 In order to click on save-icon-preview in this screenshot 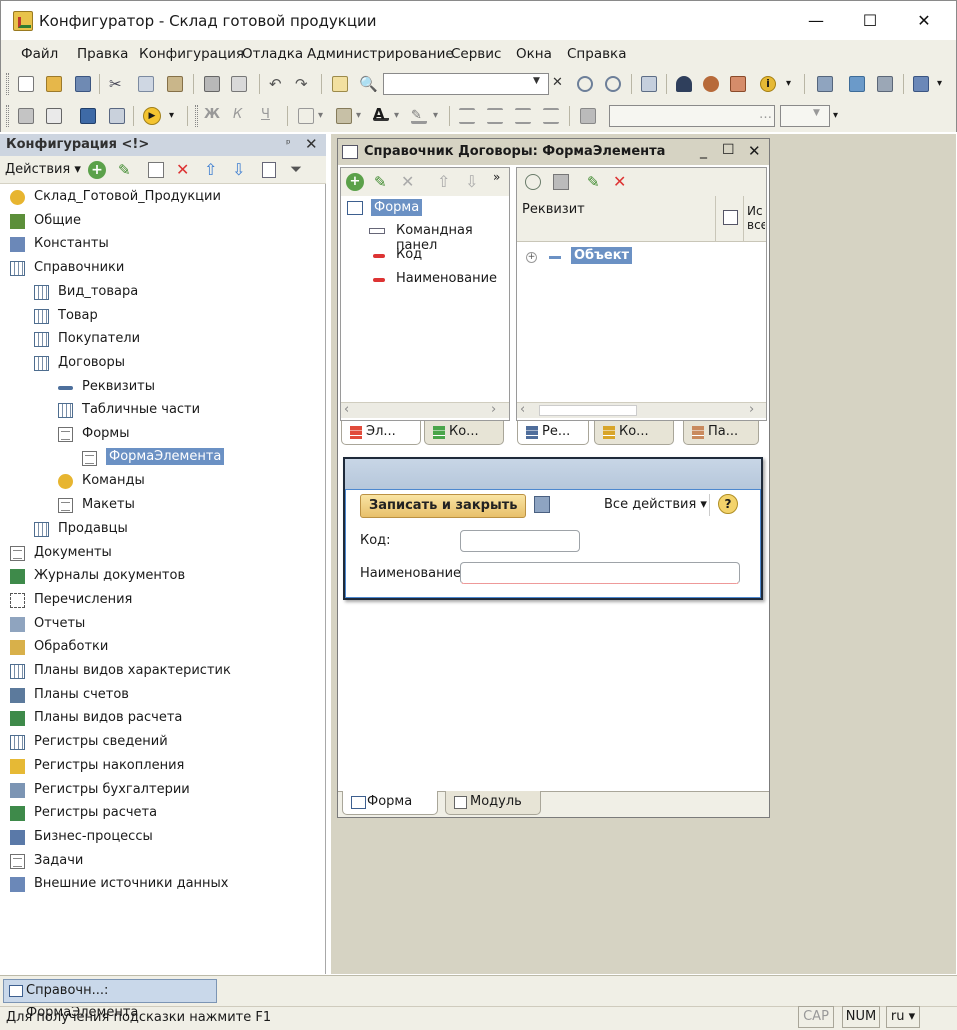, I will do `click(542, 504)`.